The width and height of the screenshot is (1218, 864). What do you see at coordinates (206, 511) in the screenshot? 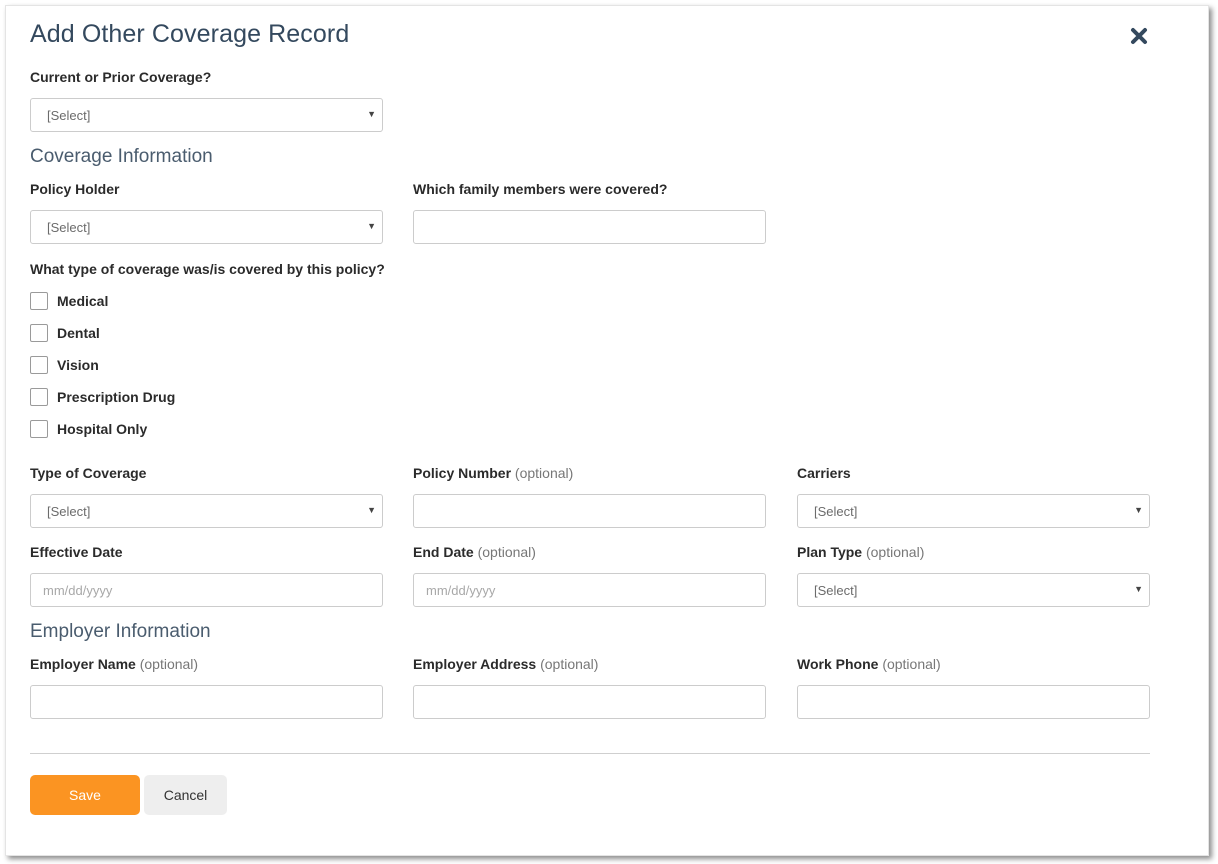
I see `type-of-coverage-select: [Select] ▼` at bounding box center [206, 511].